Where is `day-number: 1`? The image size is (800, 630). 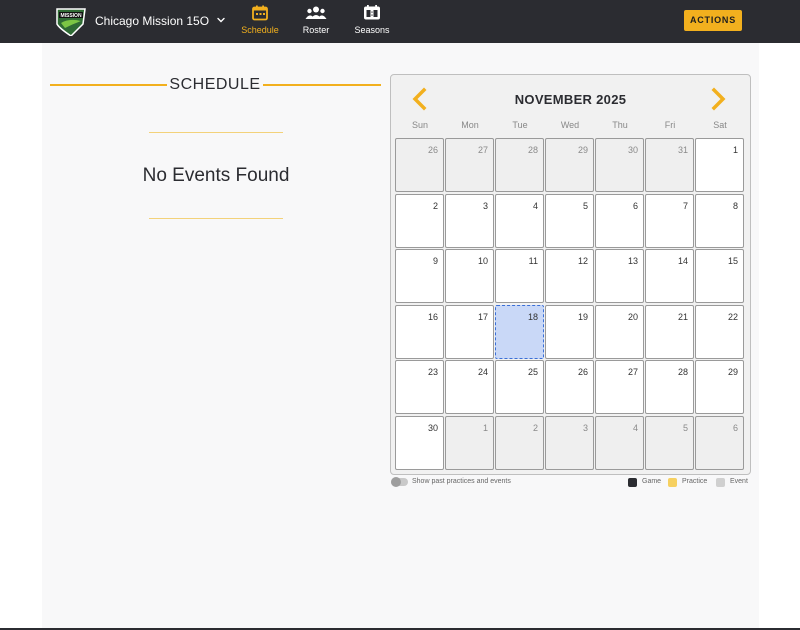 day-number: 1 is located at coordinates (735, 150).